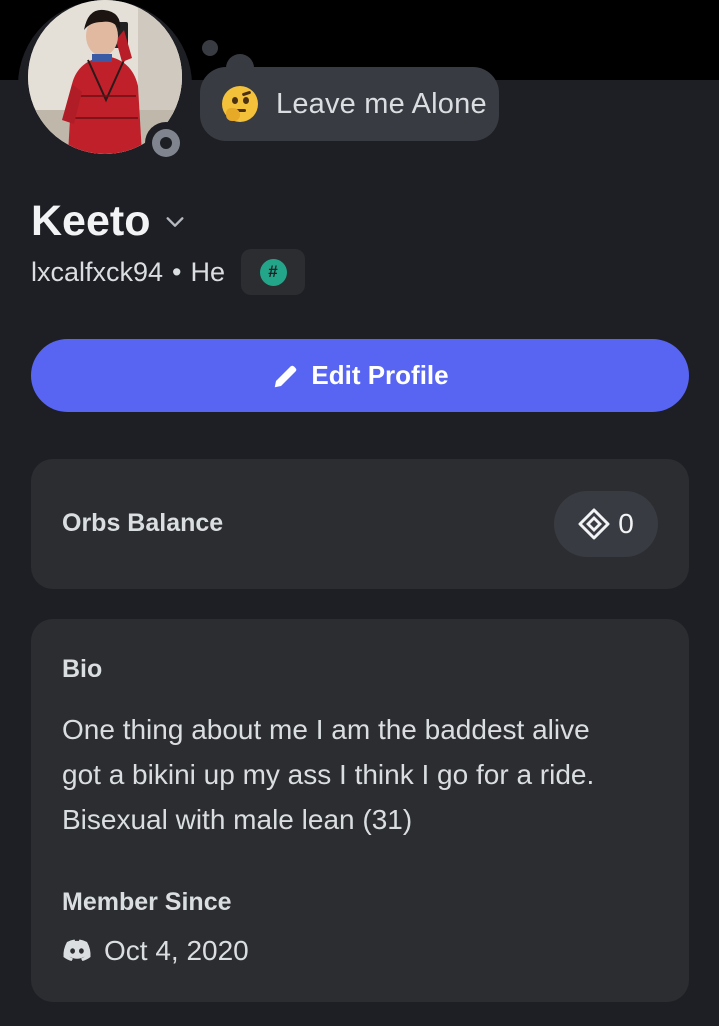 Image resolution: width=719 pixels, height=1026 pixels. I want to click on pencil-icon, so click(286, 376).